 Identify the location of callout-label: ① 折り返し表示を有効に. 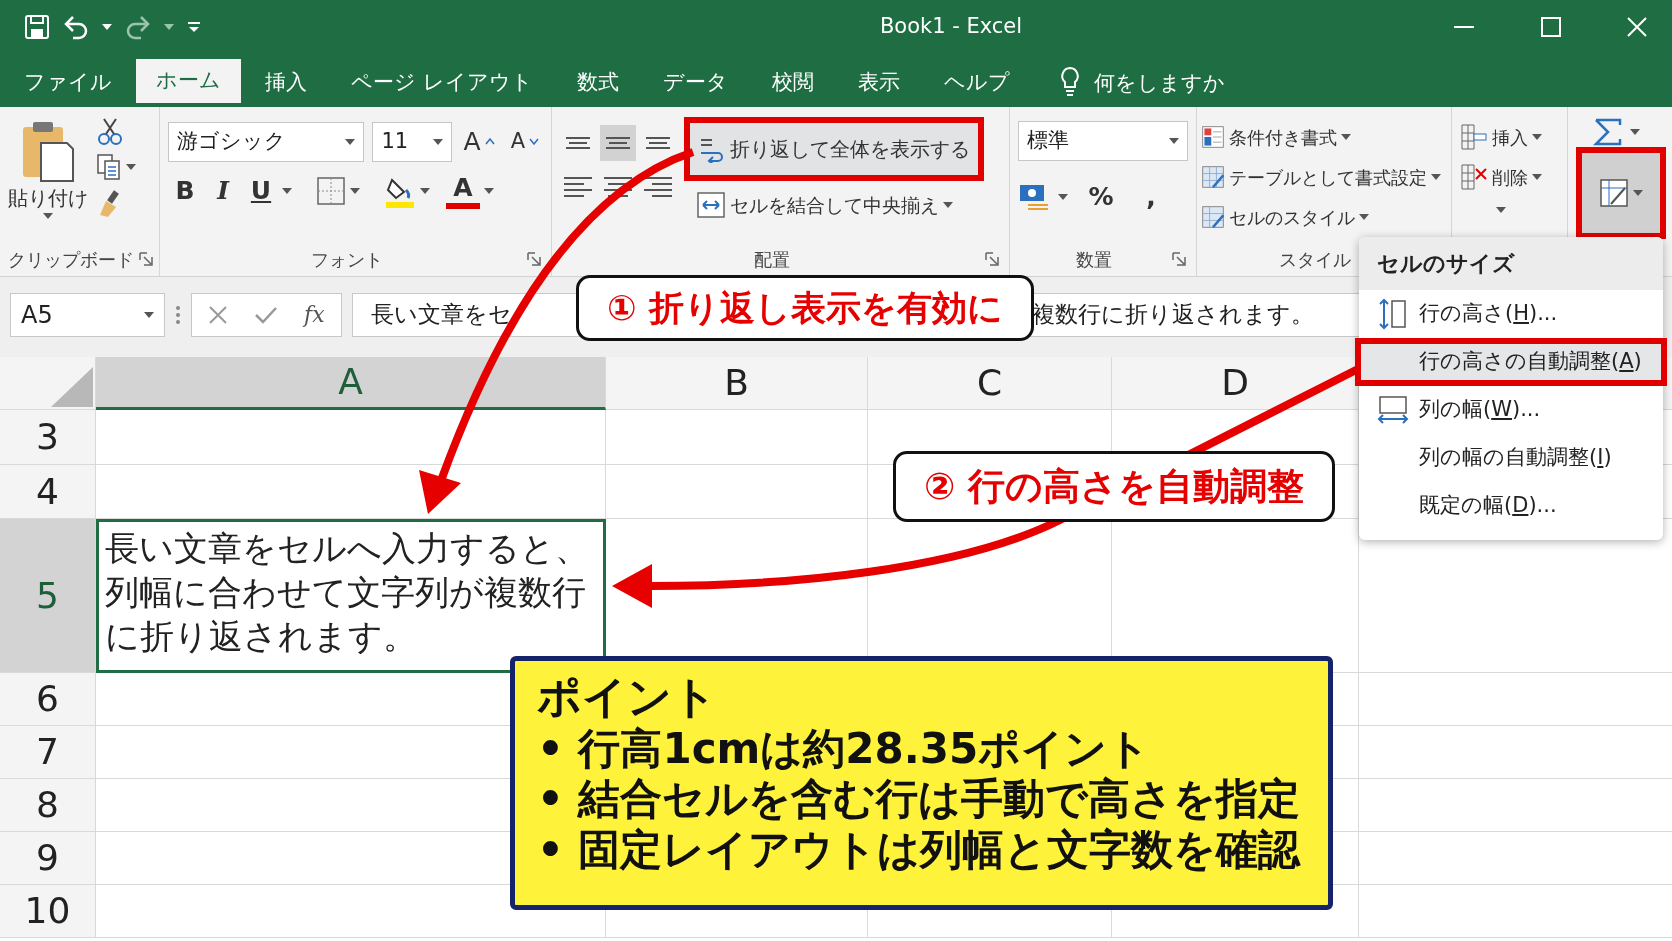
(805, 308).